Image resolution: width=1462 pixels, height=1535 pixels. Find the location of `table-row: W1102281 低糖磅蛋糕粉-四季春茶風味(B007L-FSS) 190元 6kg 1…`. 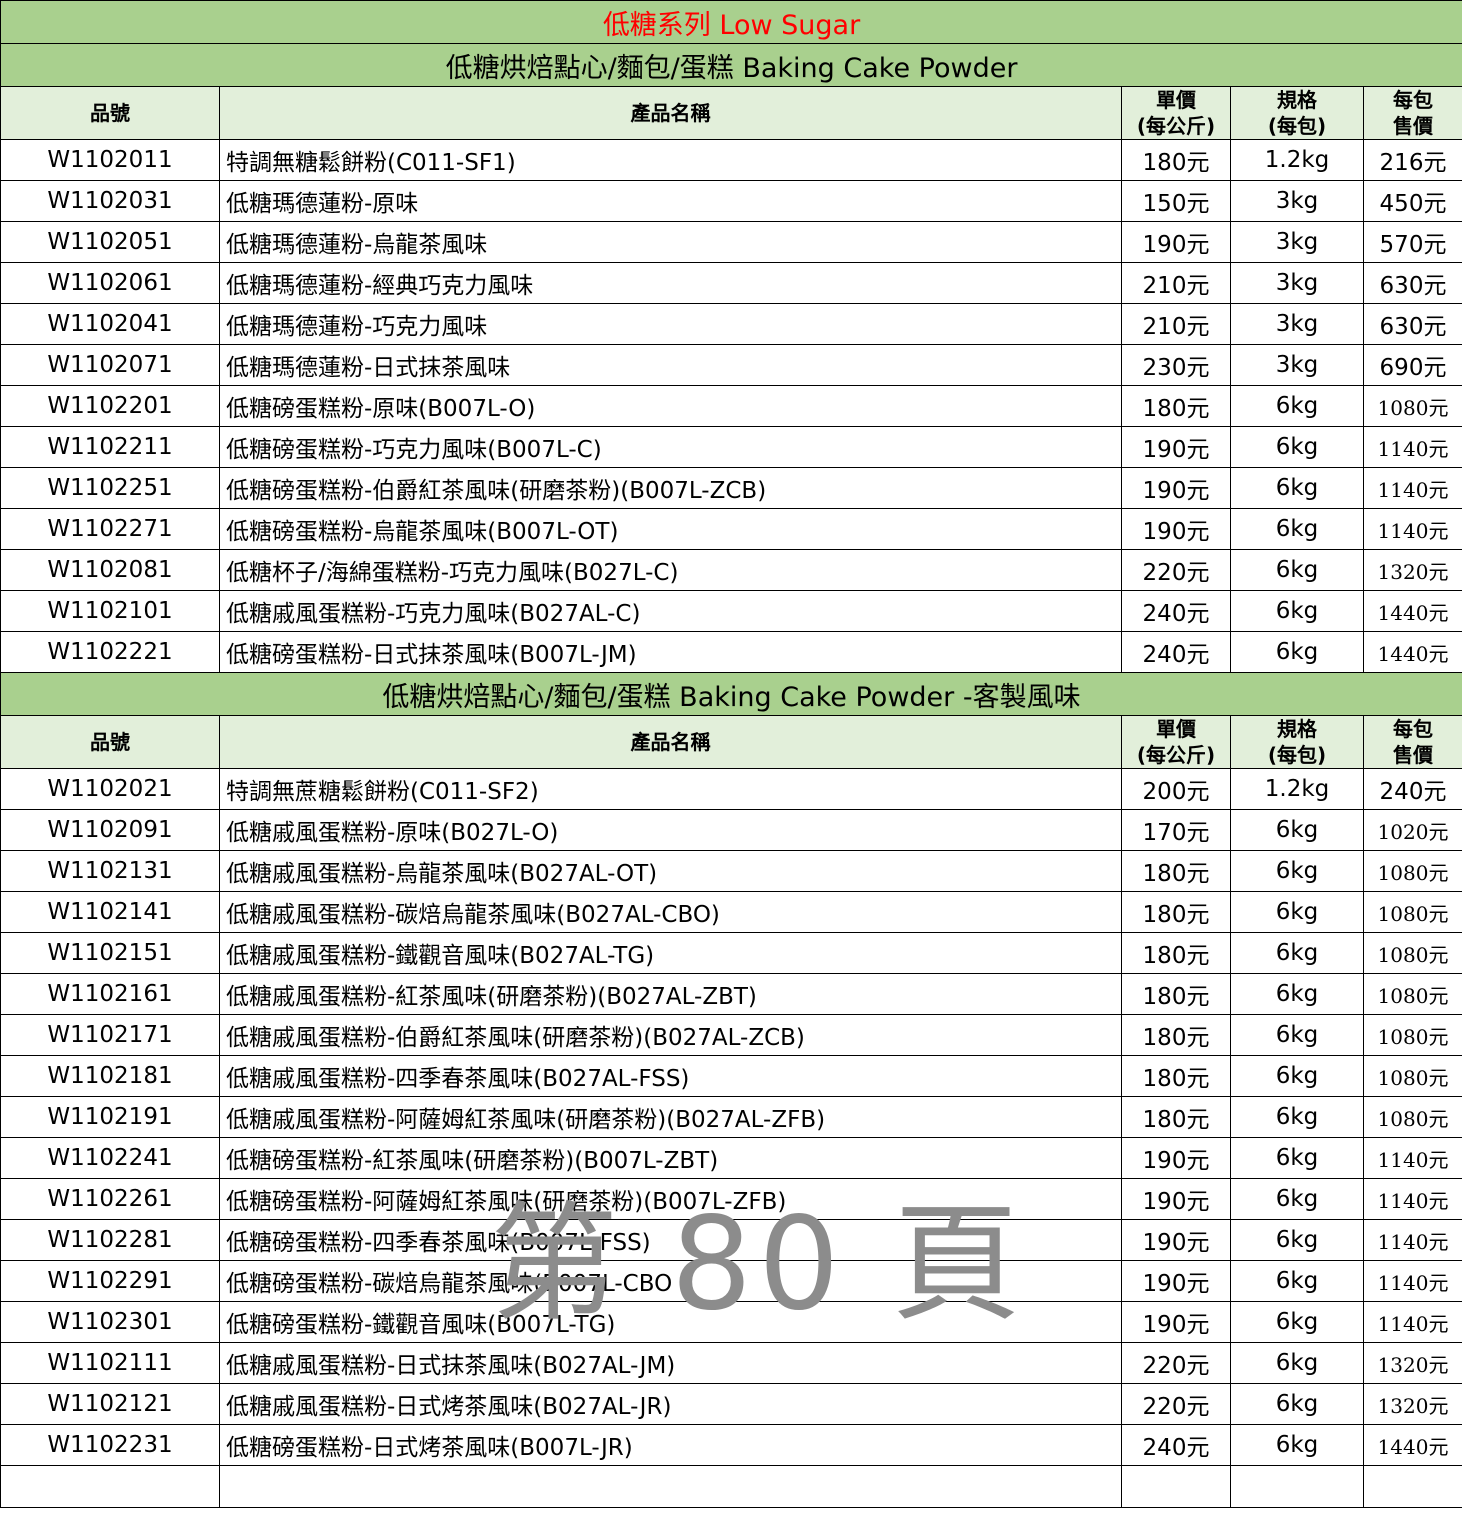

table-row: W1102281 低糖磅蛋糕粉-四季春茶風味(B007L-FSS) 190元 6kg 1… is located at coordinates (731, 1240).